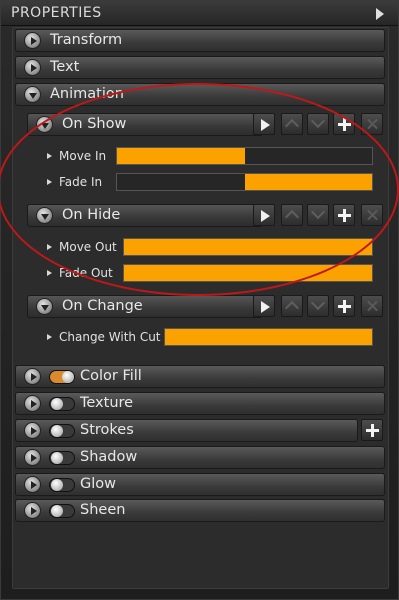 The image size is (399, 600). I want to click on section-label: Text, so click(65, 67).